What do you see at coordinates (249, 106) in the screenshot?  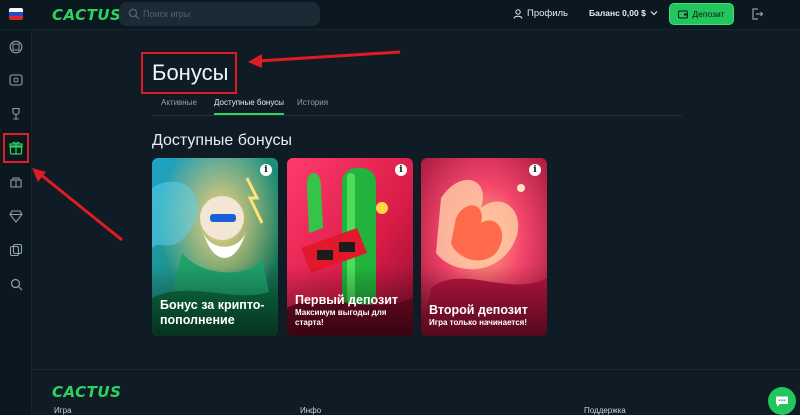 I see `tab-available-bonuses: Доступные бонусы` at bounding box center [249, 106].